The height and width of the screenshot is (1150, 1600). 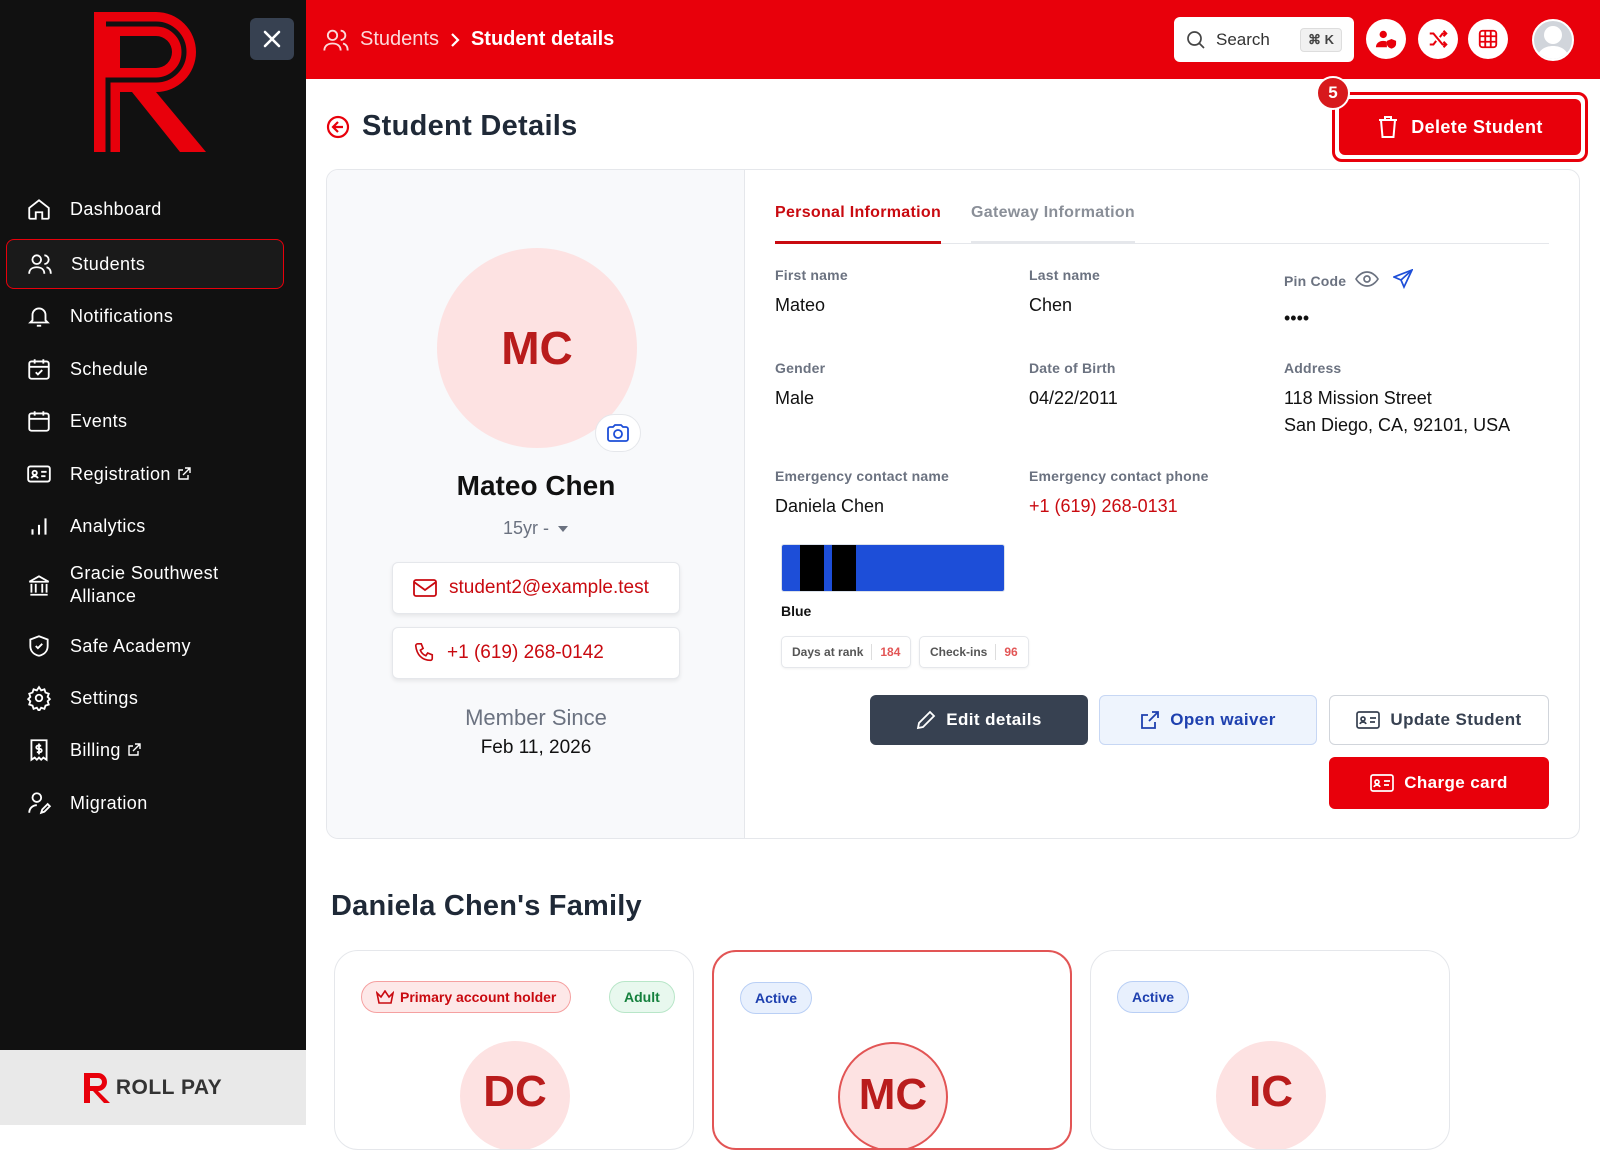 I want to click on dob-label: Date of Birth, so click(x=1072, y=368).